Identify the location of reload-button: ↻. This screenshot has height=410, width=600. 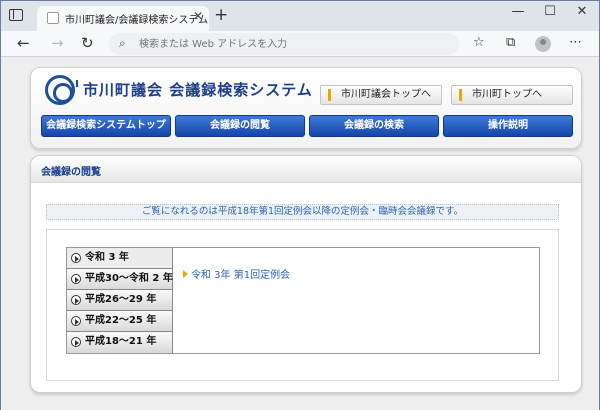
(87, 43).